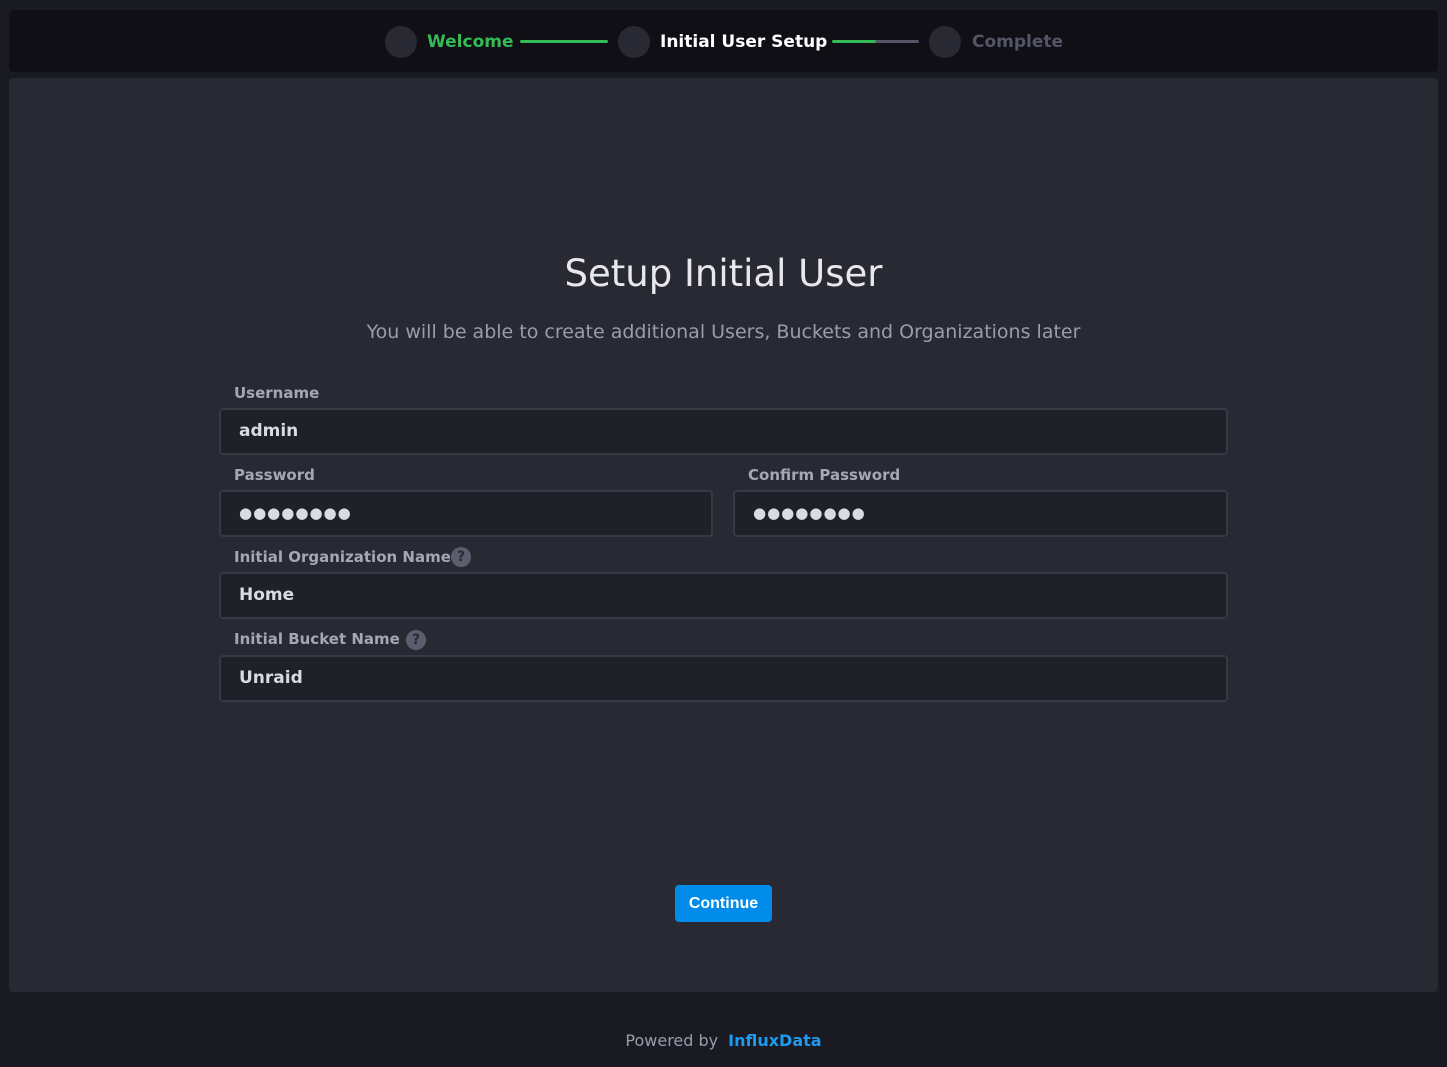 Image resolution: width=1447 pixels, height=1067 pixels. I want to click on step-welcome-label: Welcome, so click(470, 42).